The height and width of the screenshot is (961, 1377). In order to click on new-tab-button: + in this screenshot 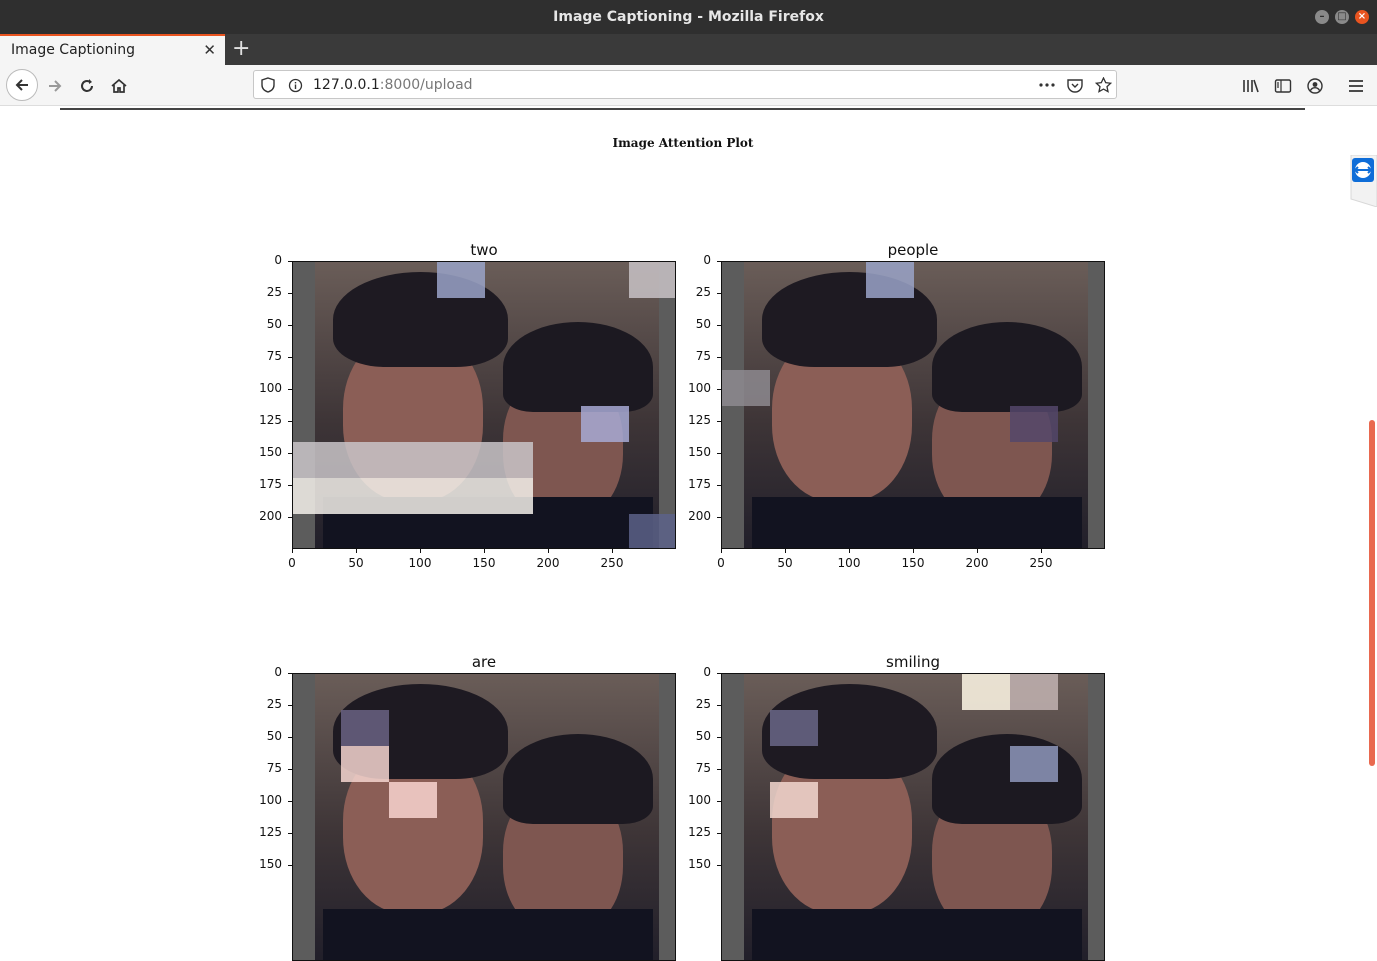, I will do `click(241, 49)`.